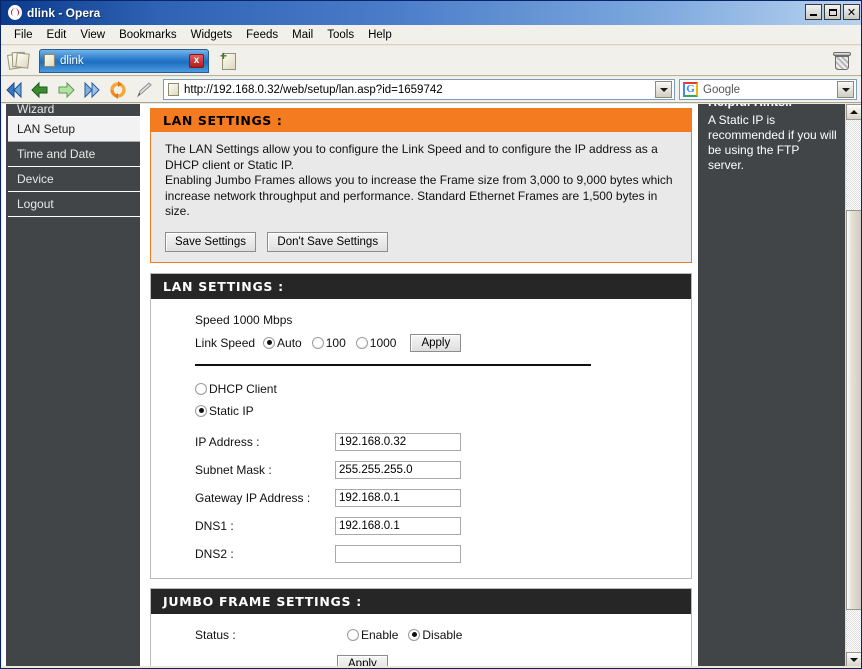  What do you see at coordinates (201, 410) in the screenshot?
I see `mode-radio-static-ip` at bounding box center [201, 410].